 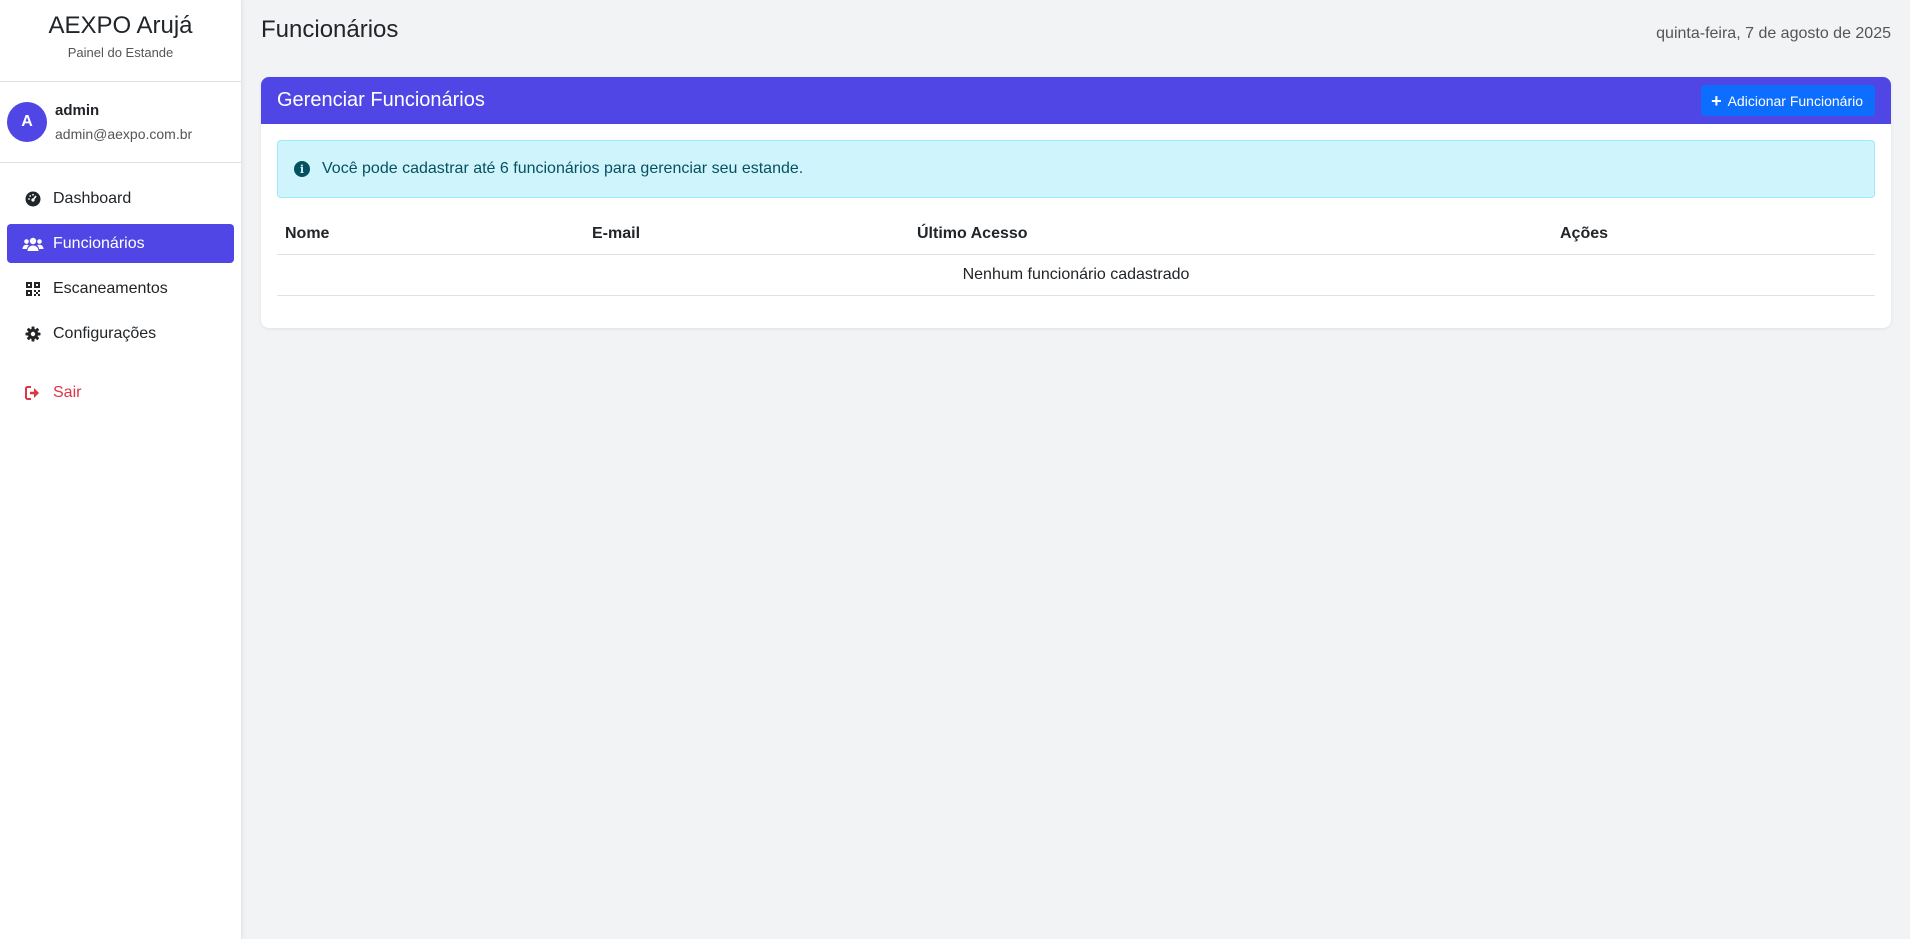 I want to click on avatar: A, so click(x=27, y=122).